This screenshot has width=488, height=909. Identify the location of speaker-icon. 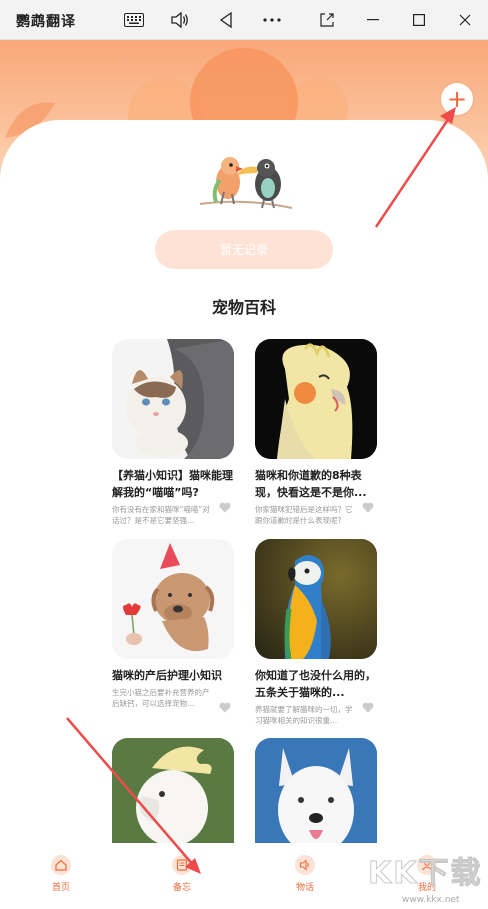
(305, 865).